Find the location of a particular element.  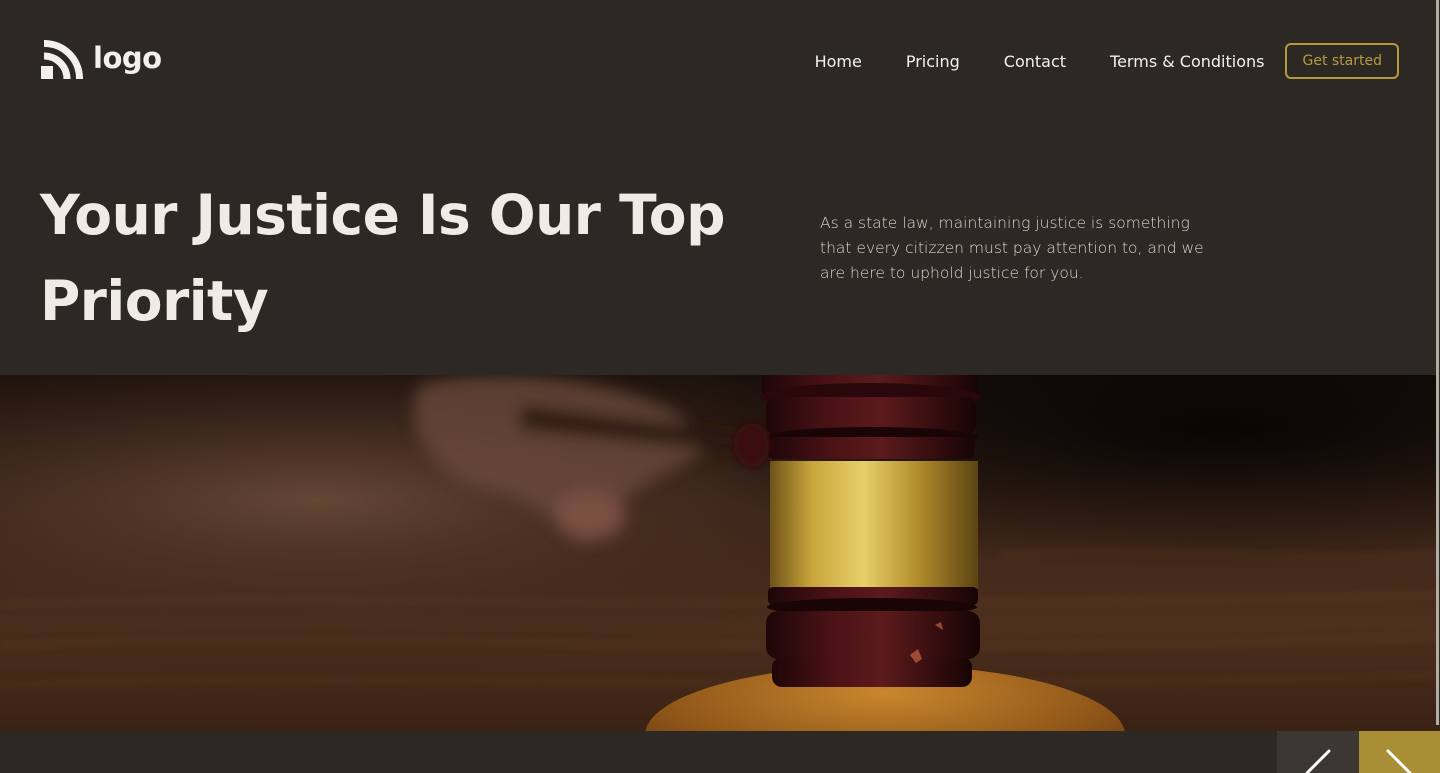

slider-controls is located at coordinates (720, 752).